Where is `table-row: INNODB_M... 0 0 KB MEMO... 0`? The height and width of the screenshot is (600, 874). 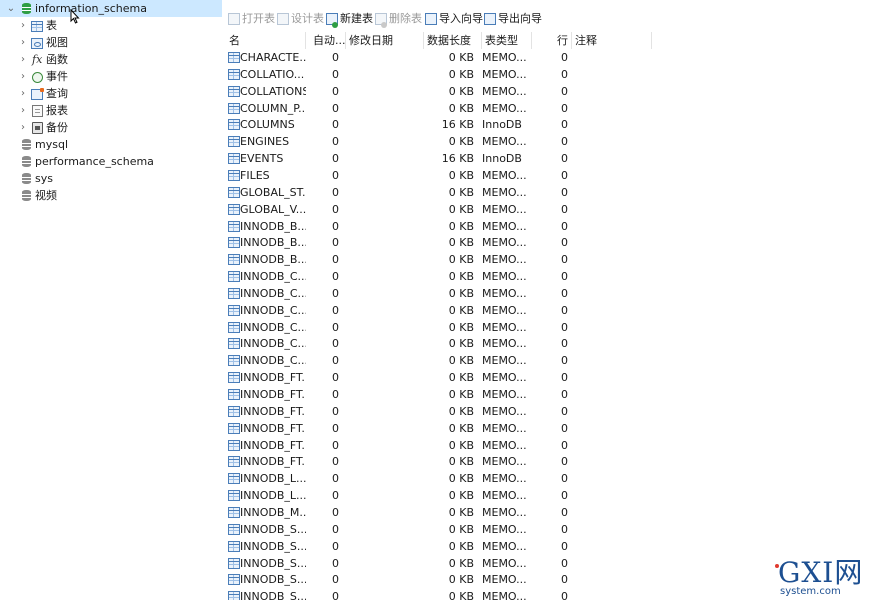 table-row: INNODB_M... 0 0 KB MEMO... 0 is located at coordinates (441, 512).